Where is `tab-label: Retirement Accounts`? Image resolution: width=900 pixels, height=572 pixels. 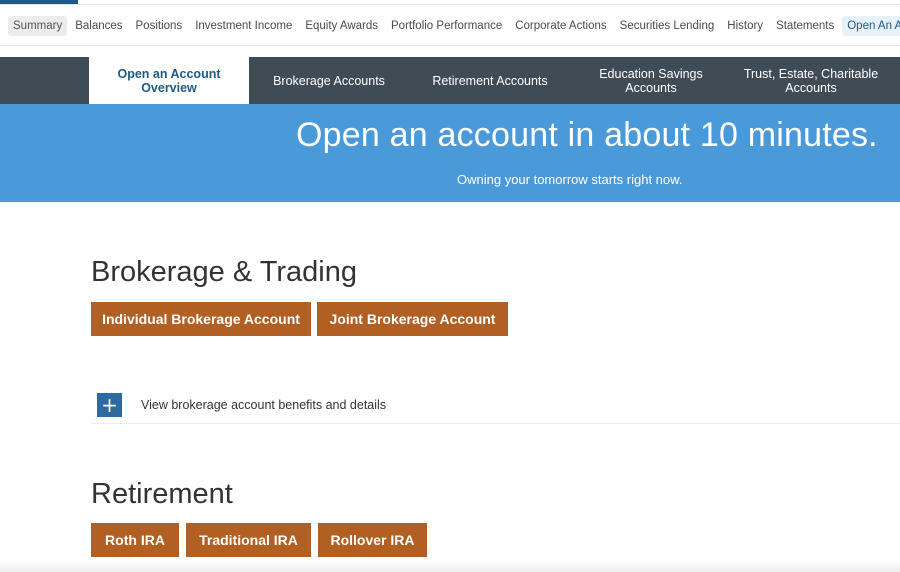 tab-label: Retirement Accounts is located at coordinates (490, 80).